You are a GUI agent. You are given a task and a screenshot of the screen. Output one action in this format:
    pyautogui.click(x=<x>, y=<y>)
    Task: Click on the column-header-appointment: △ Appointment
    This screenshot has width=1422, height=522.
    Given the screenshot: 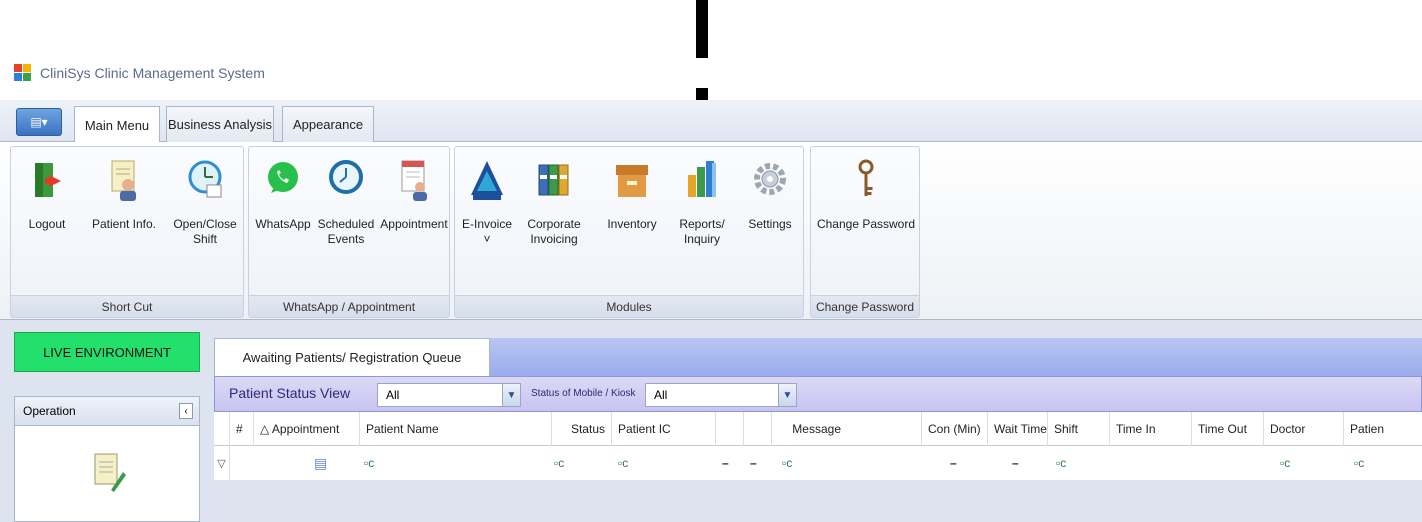 What is the action you would take?
    pyautogui.click(x=307, y=429)
    